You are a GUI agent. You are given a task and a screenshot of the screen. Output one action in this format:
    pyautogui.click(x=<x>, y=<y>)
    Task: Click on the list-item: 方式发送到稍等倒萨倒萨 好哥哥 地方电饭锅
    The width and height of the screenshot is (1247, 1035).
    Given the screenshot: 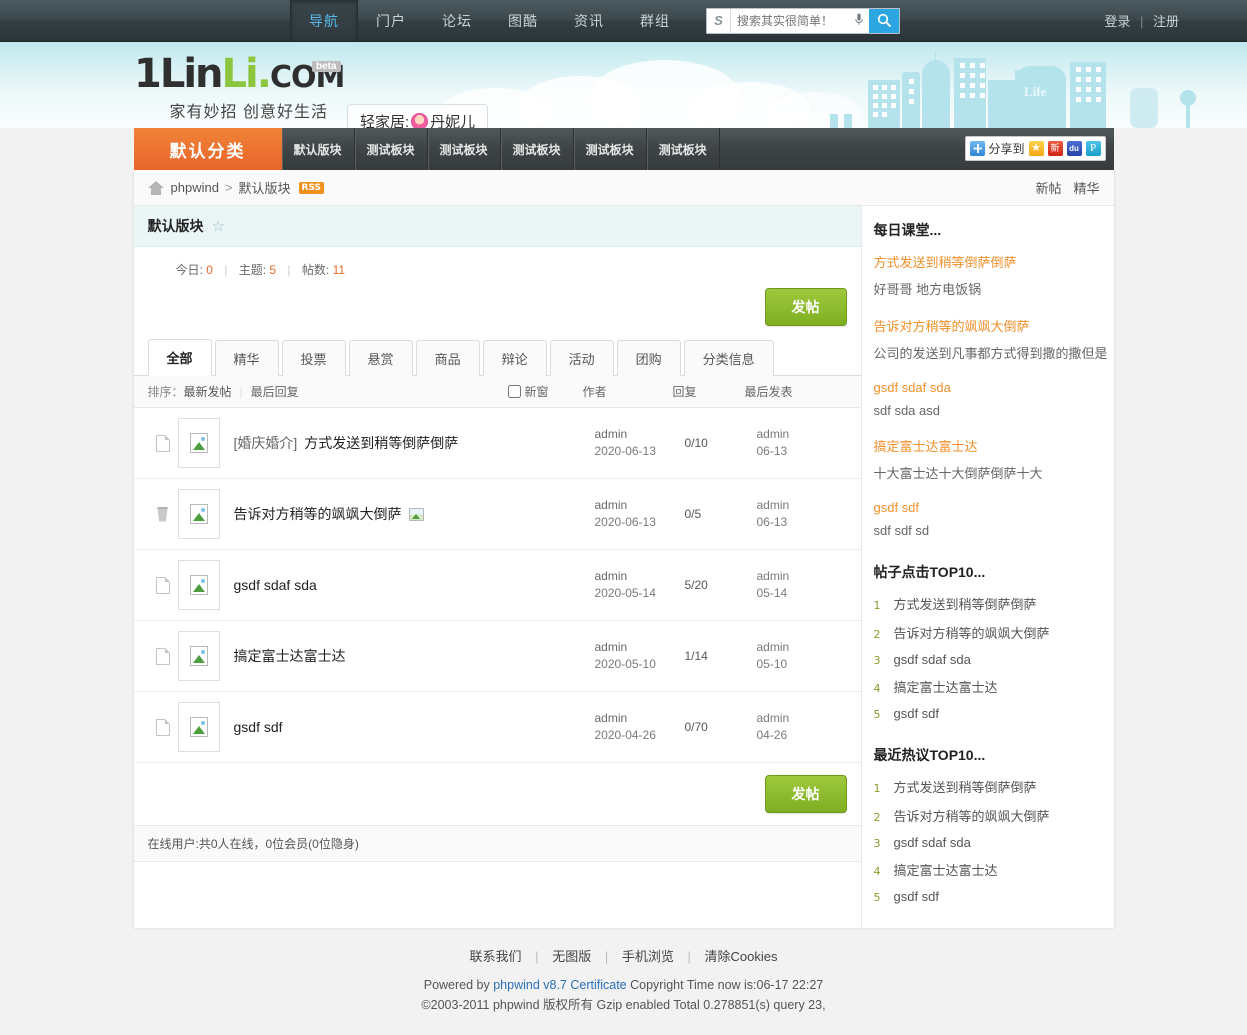 What is the action you would take?
    pyautogui.click(x=993, y=275)
    